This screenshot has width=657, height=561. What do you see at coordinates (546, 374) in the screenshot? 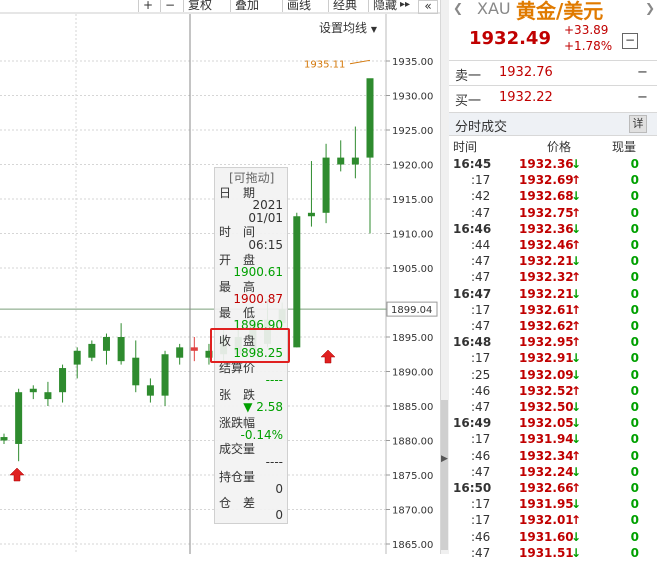
I see `tick-price: 1932.09` at bounding box center [546, 374].